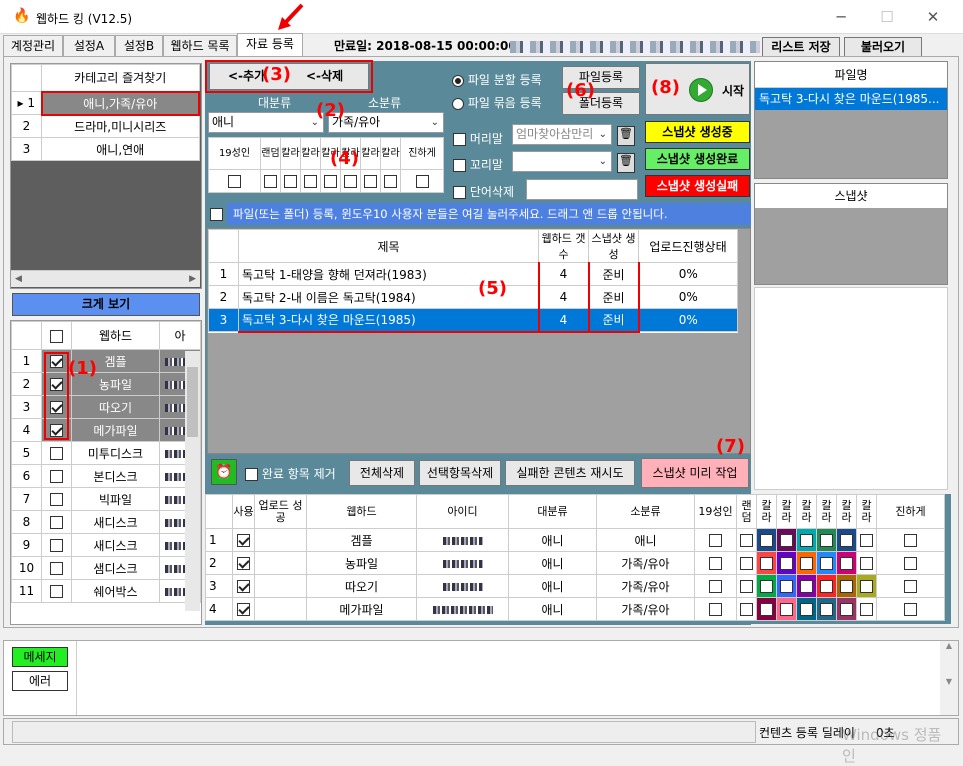 The height and width of the screenshot is (766, 963). What do you see at coordinates (575, 609) in the screenshot?
I see `table-row: 4 메가파일 애니 가족/유아` at bounding box center [575, 609].